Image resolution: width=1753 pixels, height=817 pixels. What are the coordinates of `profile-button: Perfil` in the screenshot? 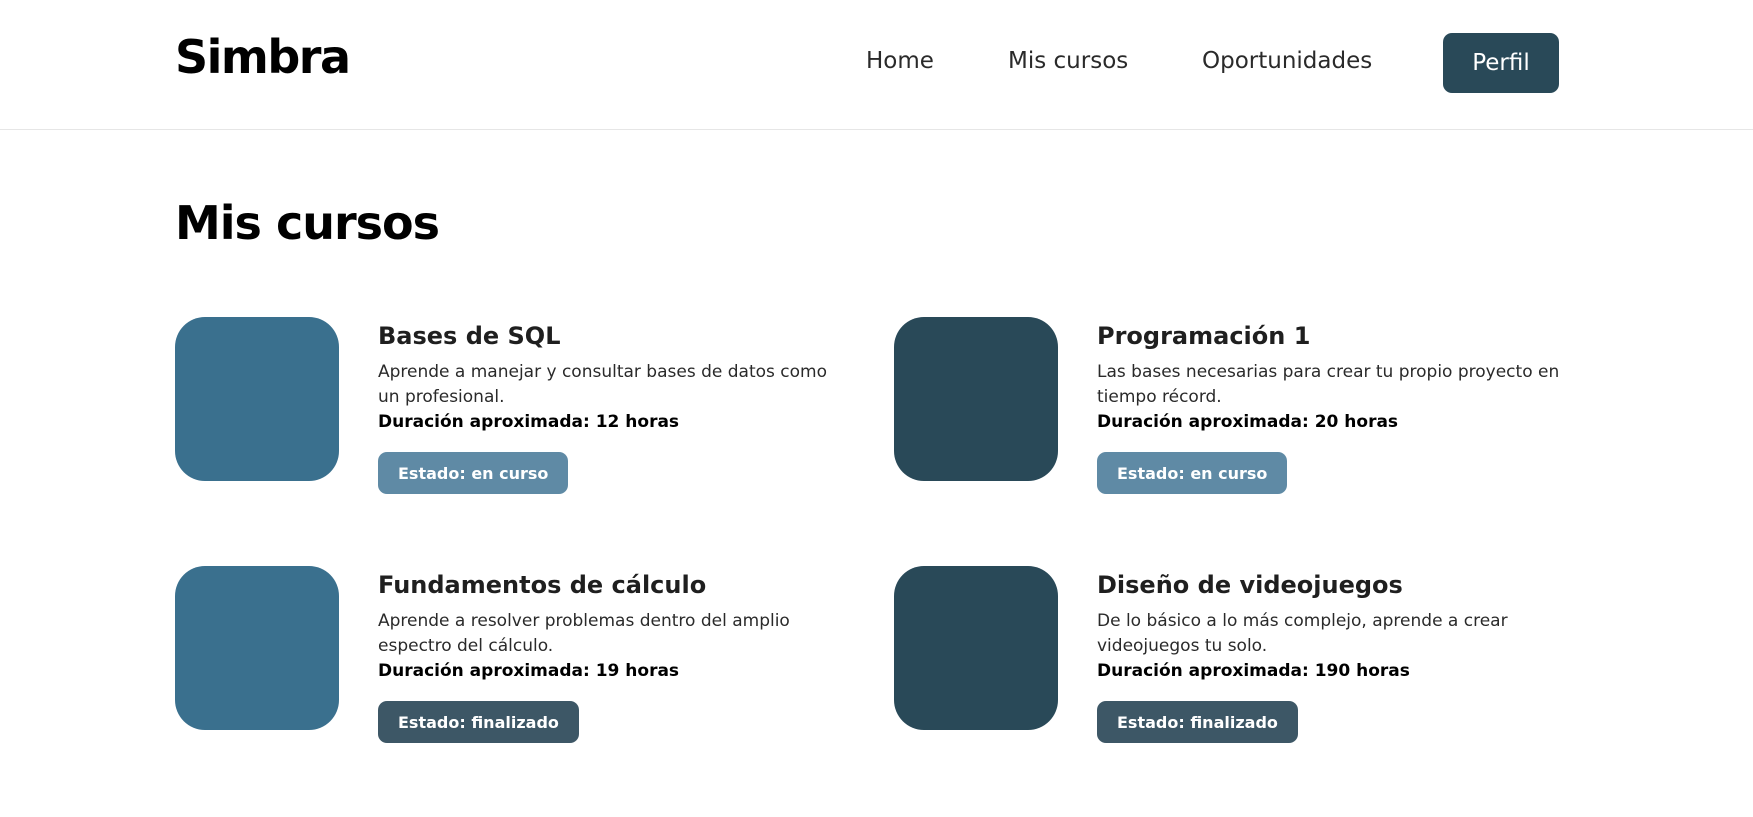 It's located at (1501, 63).